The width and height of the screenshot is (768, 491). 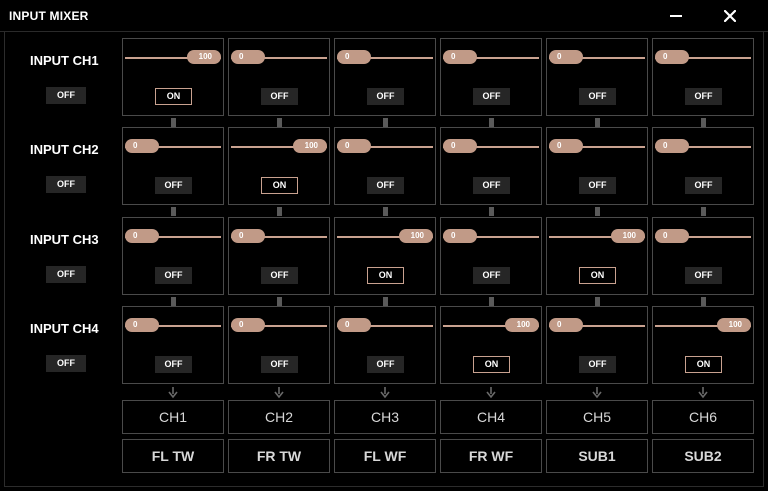 What do you see at coordinates (173, 417) in the screenshot?
I see `output-channel-label: CH1` at bounding box center [173, 417].